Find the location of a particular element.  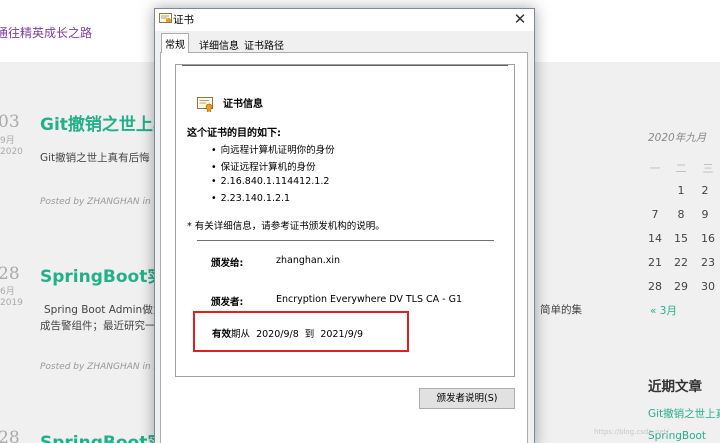

issuer-statement-button: 颁发者说明(S) is located at coordinates (467, 398).